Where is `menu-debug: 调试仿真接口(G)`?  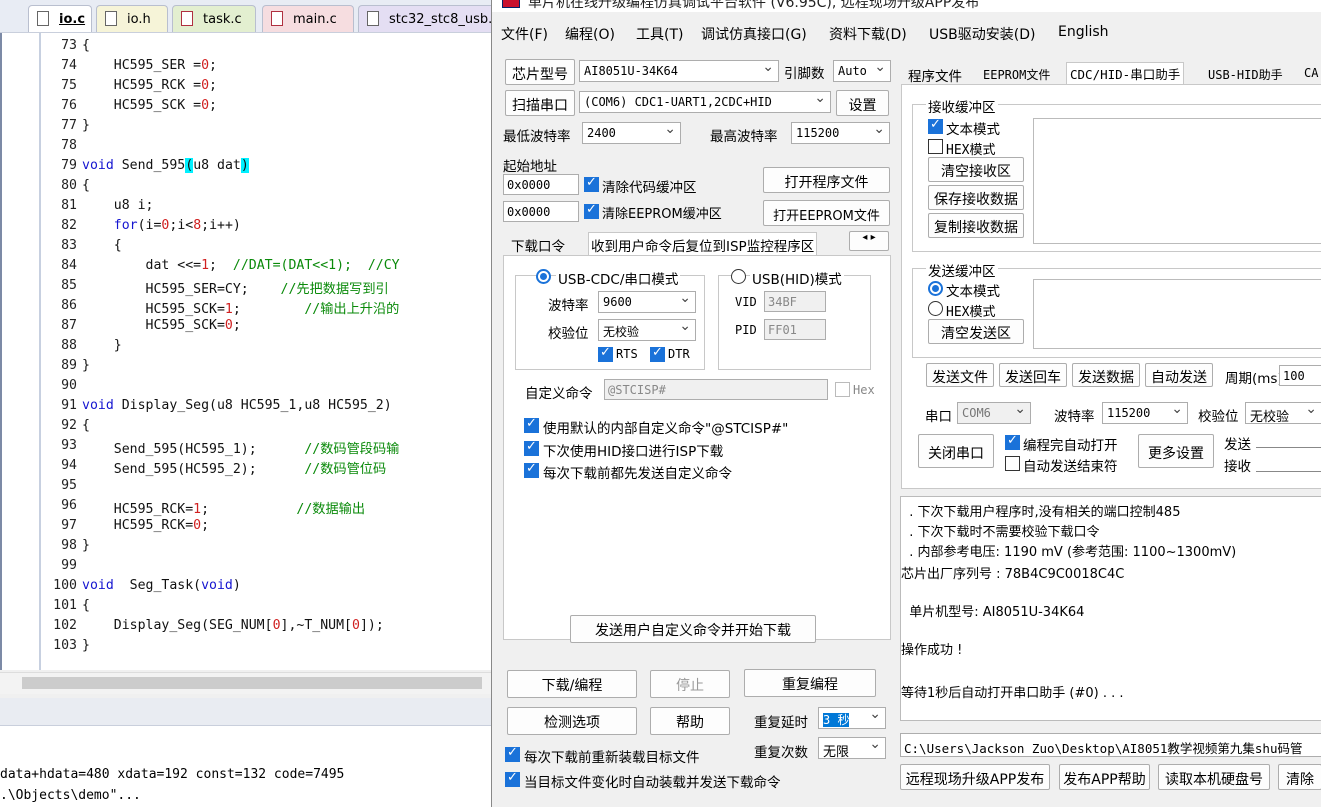 menu-debug: 调试仿真接口(G) is located at coordinates (754, 34).